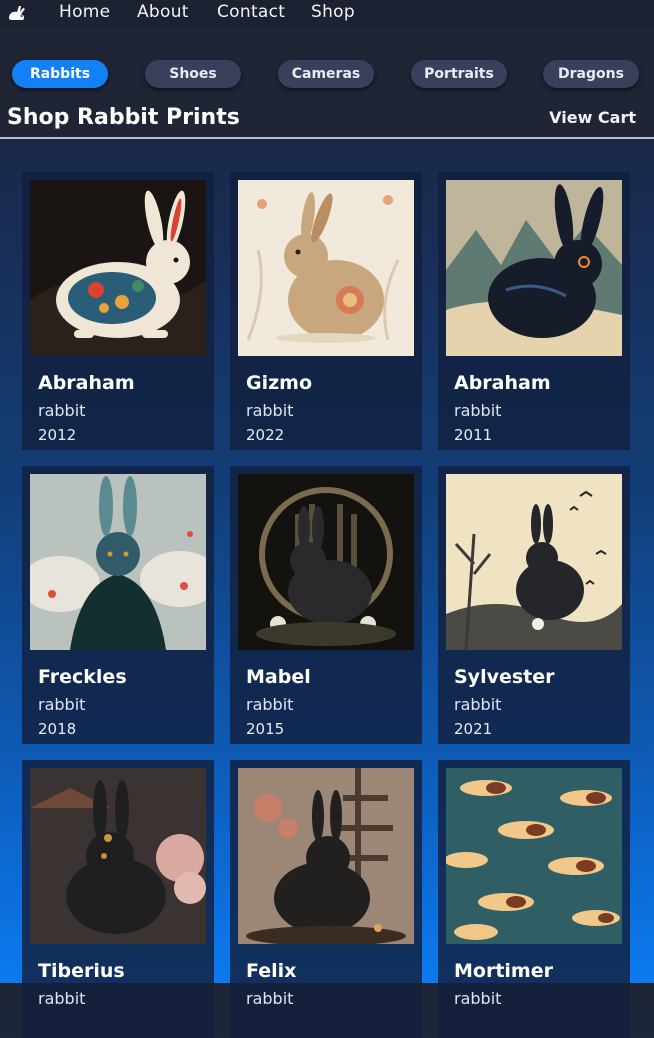 The width and height of the screenshot is (654, 1038). Describe the element at coordinates (279, 383) in the screenshot. I see `product-name: Gizmo` at that location.